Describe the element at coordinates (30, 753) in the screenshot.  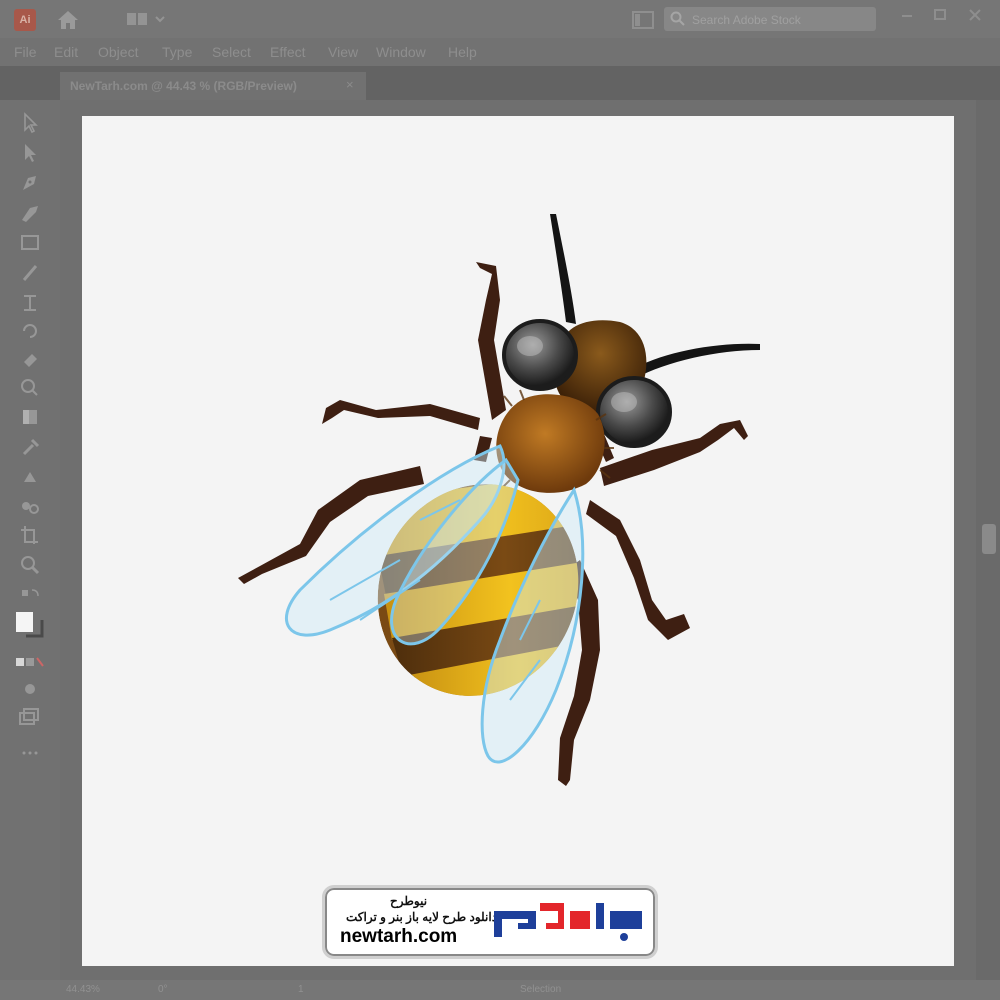
I see `more-tools-icon` at that location.